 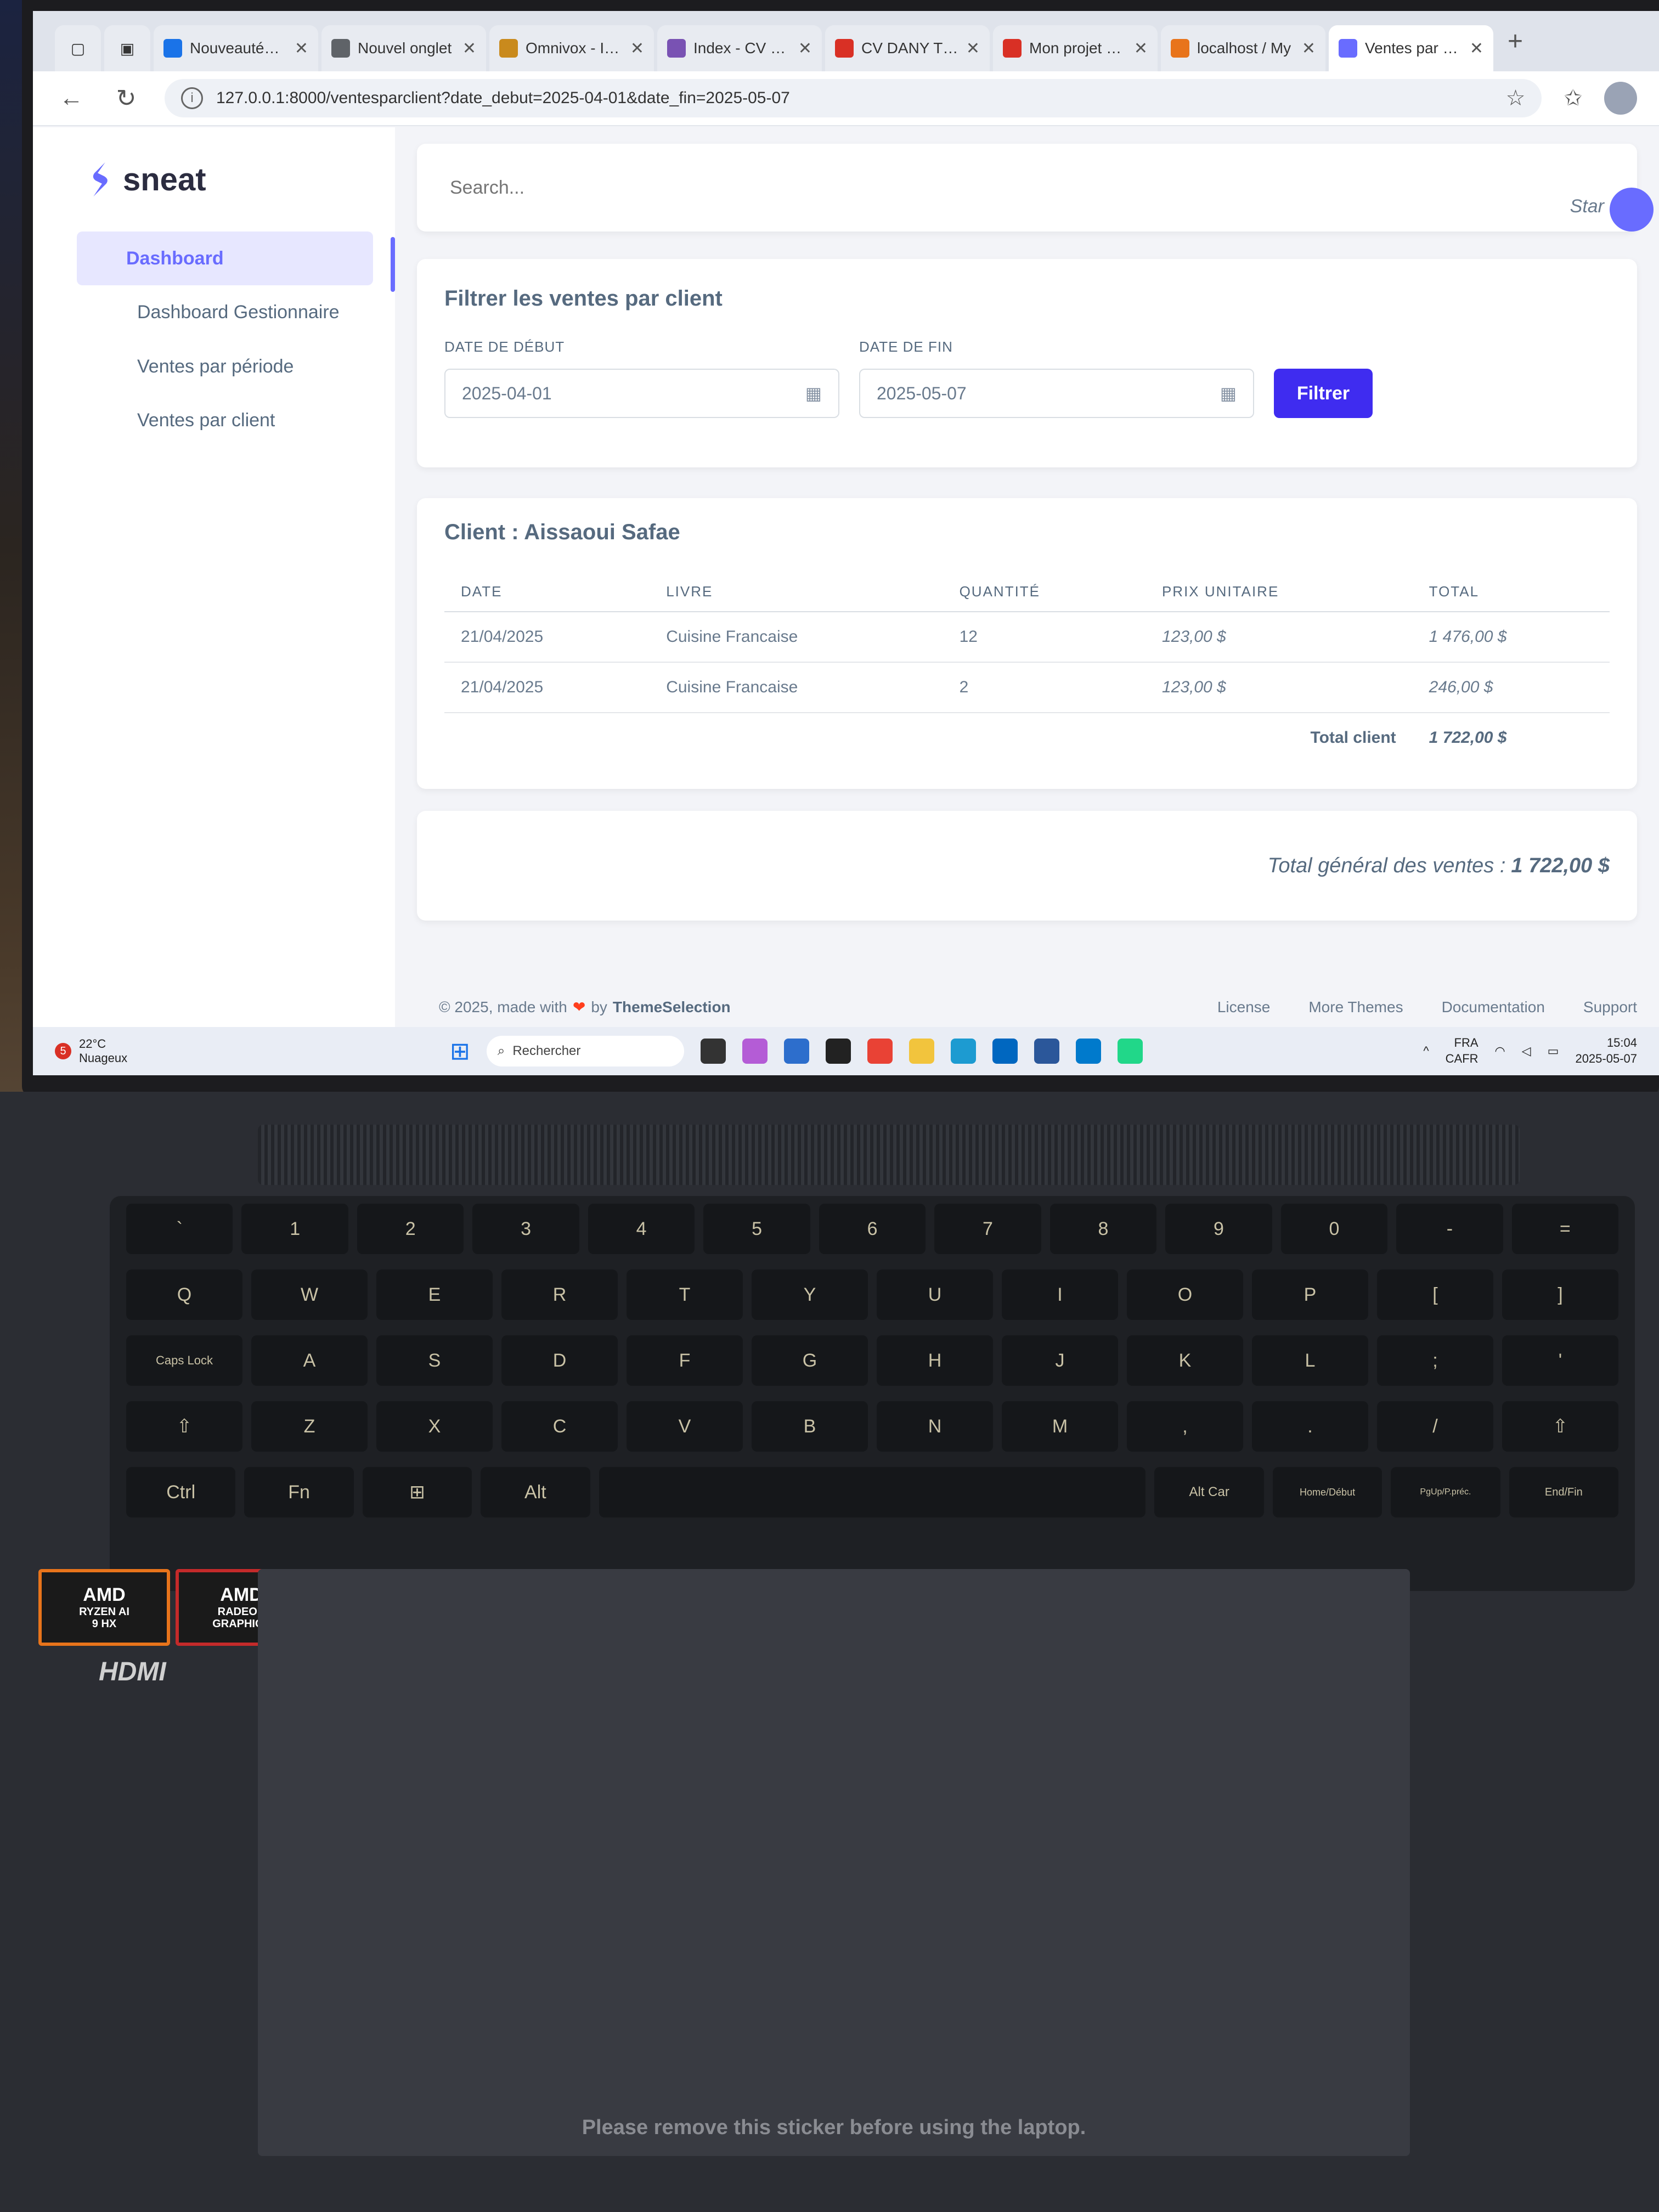 I want to click on weather-widget: 5 22°C Nuageux, so click(x=198, y=1051).